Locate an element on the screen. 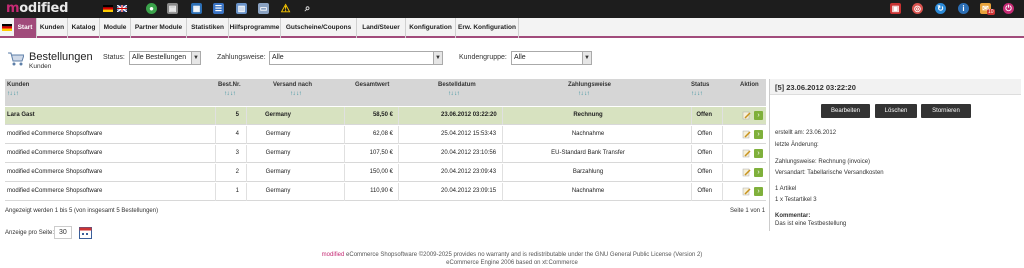 This screenshot has width=1024, height=268. nav-erw-konfiguration: Erw. Konfiguration is located at coordinates (487, 28).